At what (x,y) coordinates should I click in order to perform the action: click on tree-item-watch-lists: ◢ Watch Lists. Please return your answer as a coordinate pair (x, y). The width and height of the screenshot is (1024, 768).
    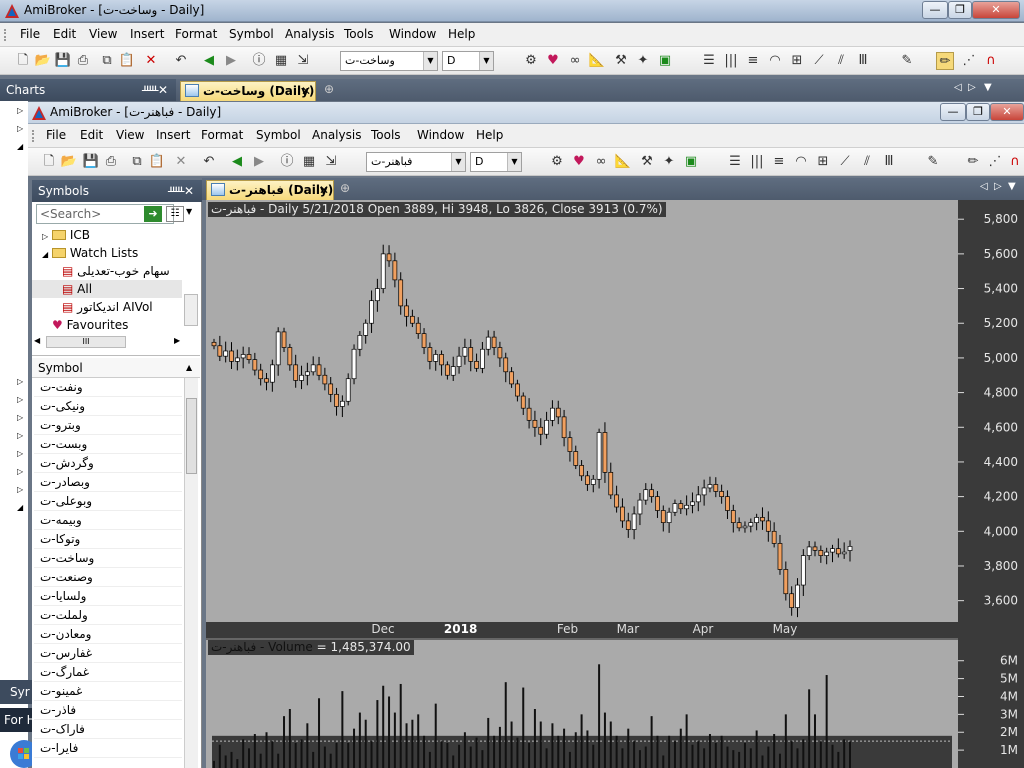
    Looking at the image, I should click on (107, 253).